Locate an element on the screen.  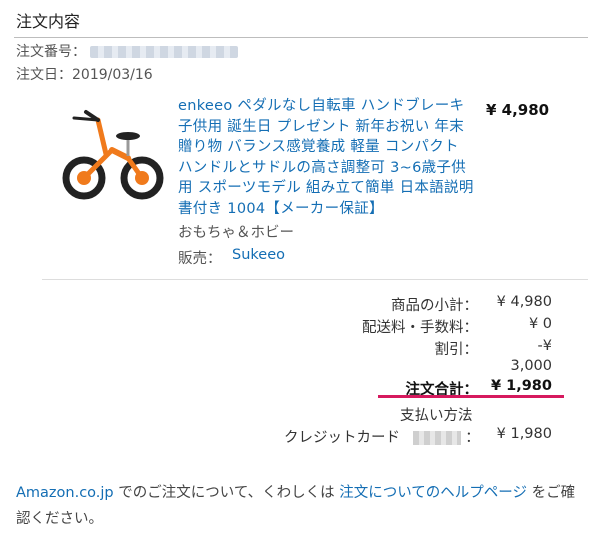
discount-label: 割引： is located at coordinates (456, 350).